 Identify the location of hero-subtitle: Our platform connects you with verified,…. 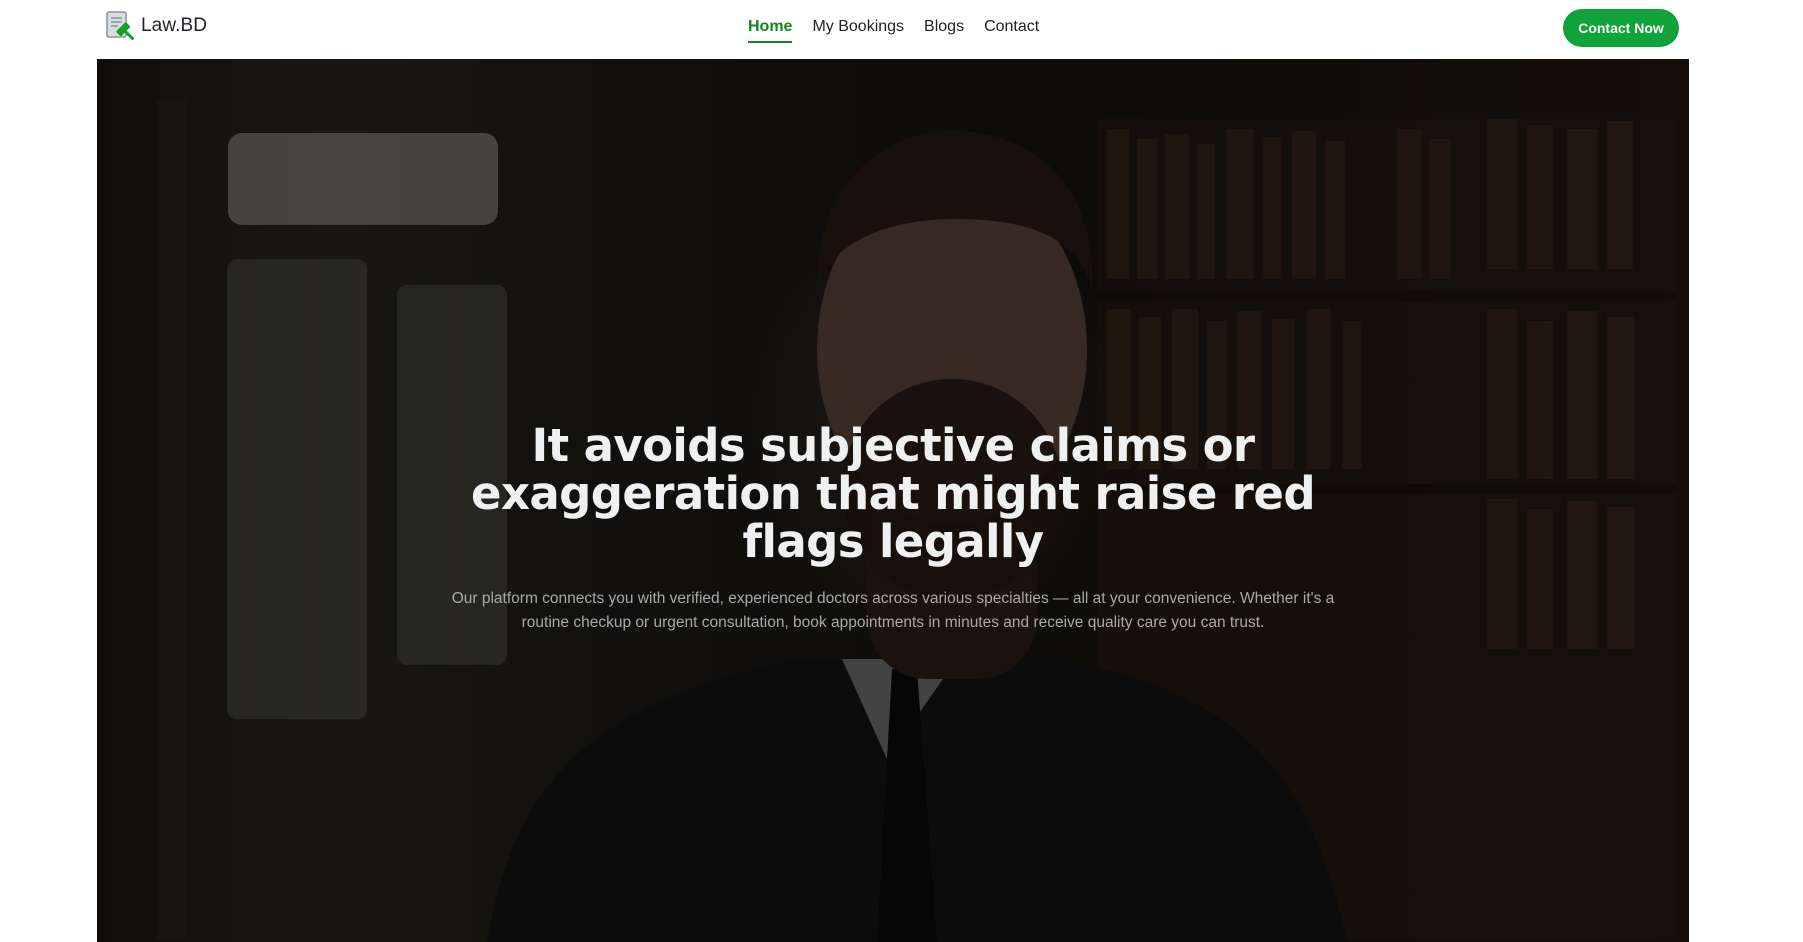
(893, 610).